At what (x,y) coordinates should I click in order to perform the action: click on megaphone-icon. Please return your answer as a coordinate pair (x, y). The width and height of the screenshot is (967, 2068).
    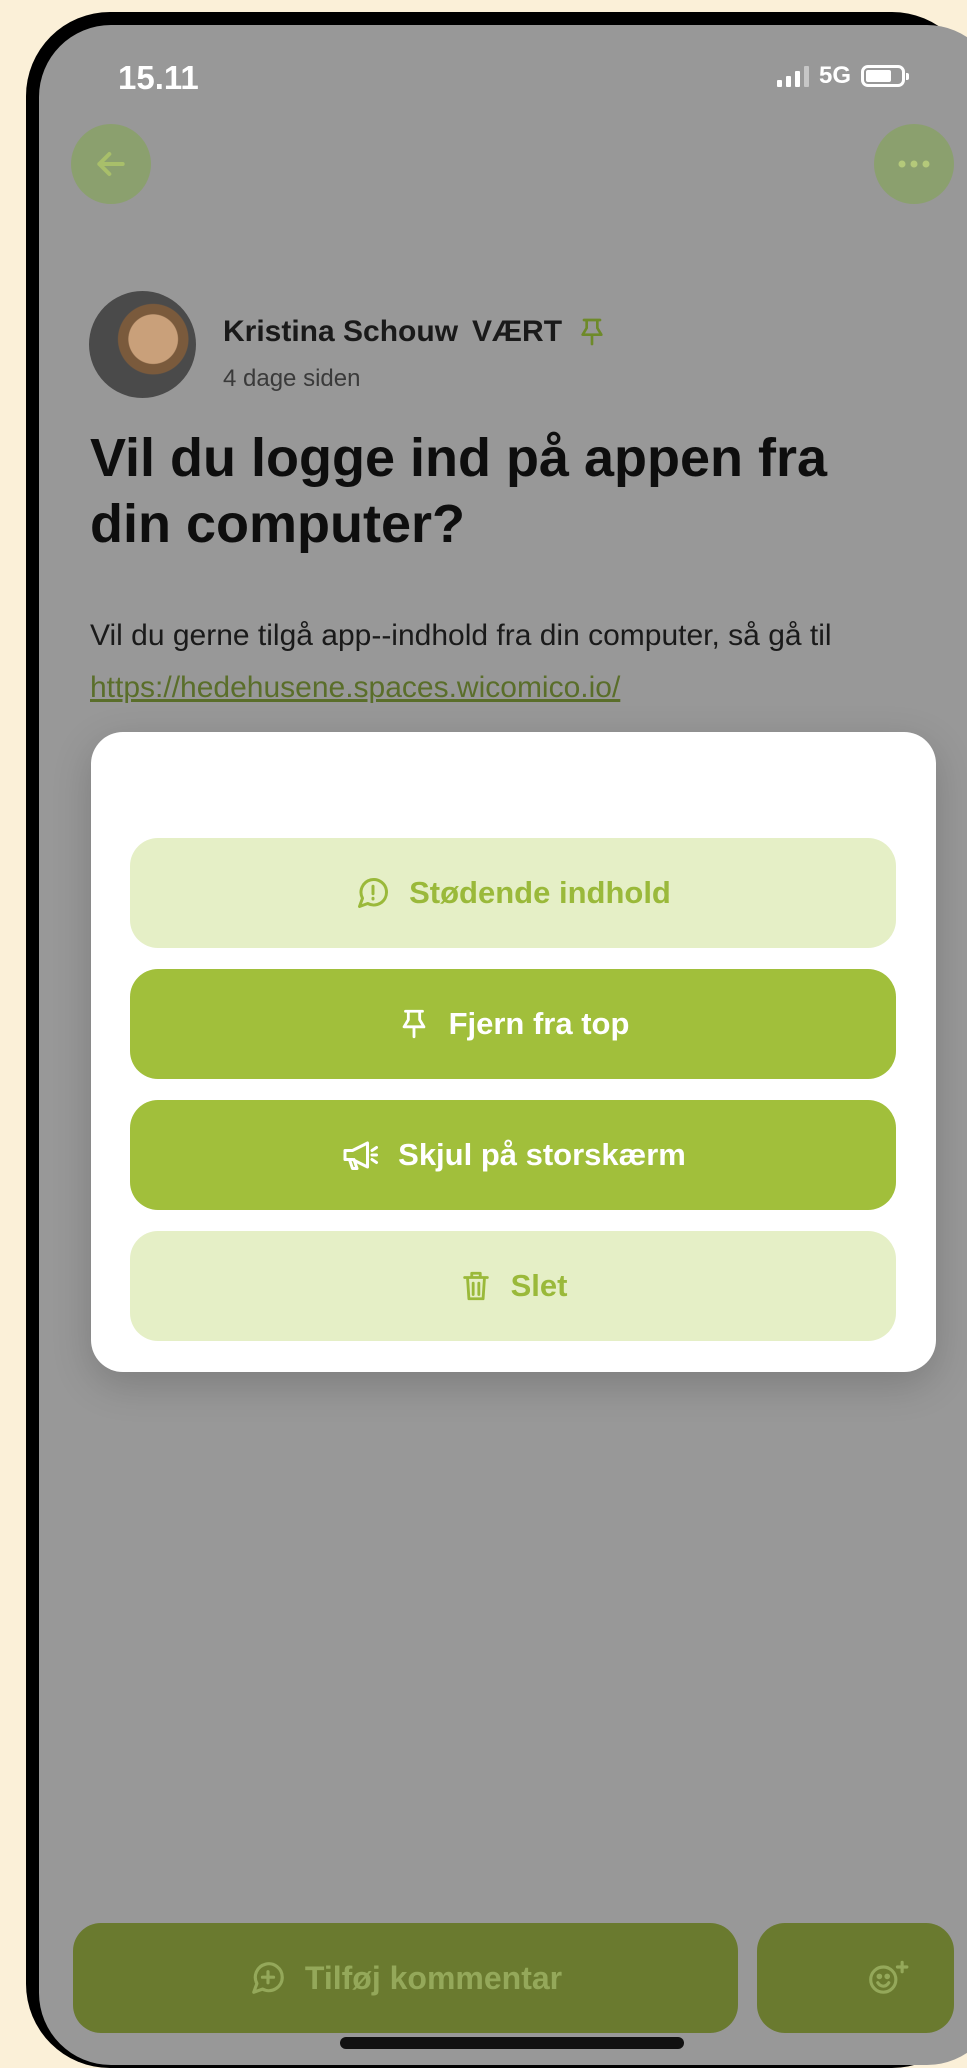
    Looking at the image, I should click on (361, 1155).